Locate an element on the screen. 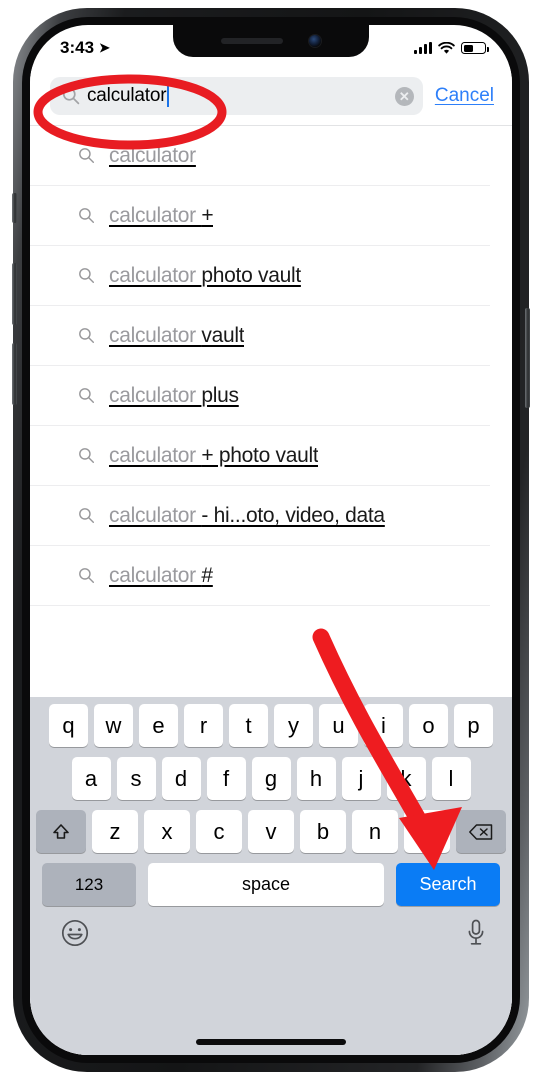  front-camera-icon is located at coordinates (315, 41).